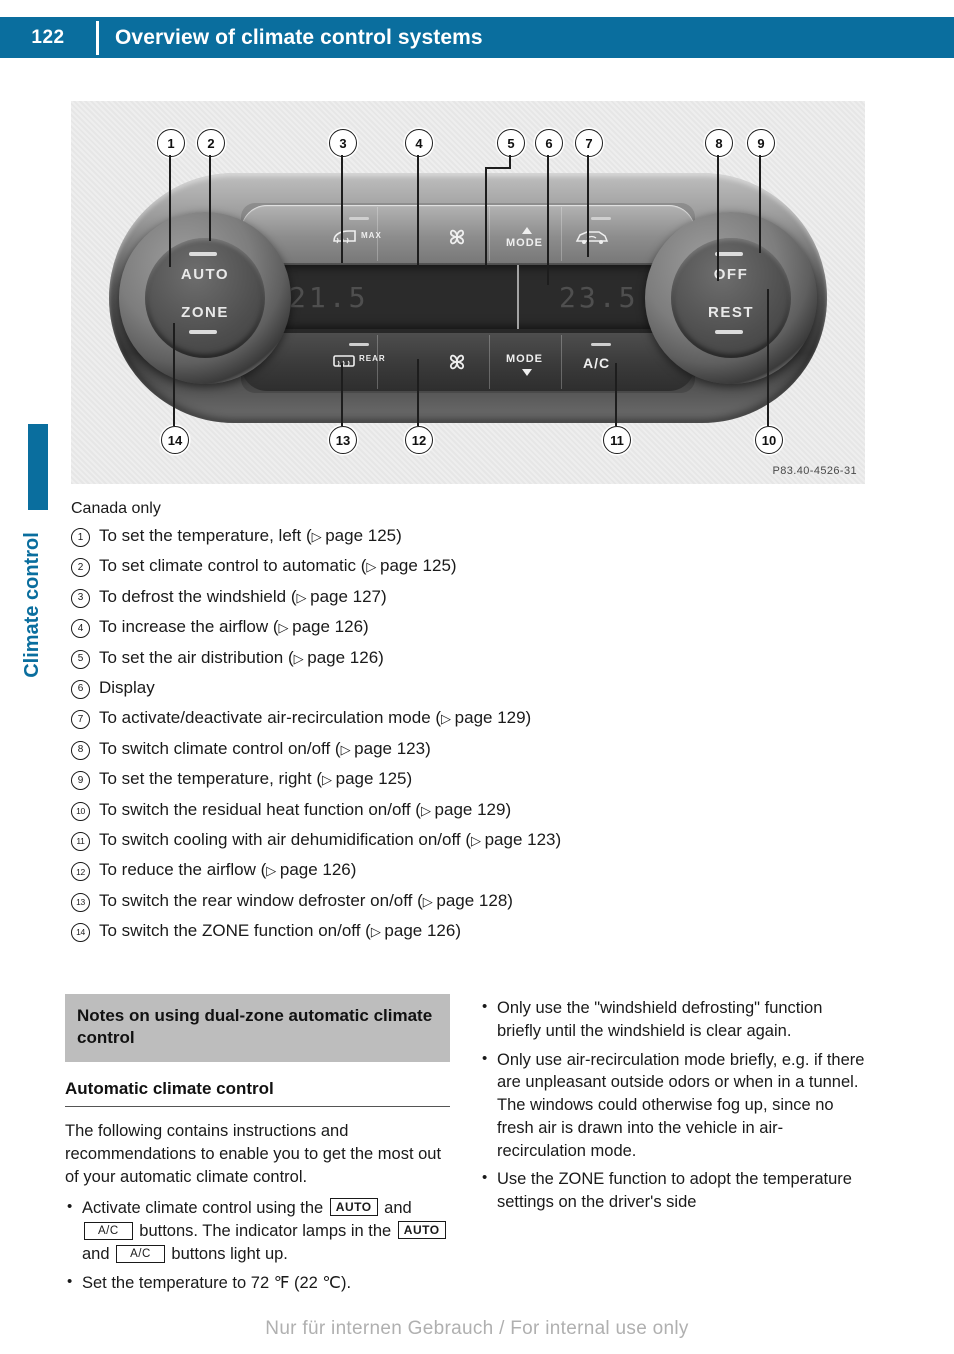 The height and width of the screenshot is (1354, 954). Describe the element at coordinates (353, 1207) in the screenshot. I see `auto-inline-button-1: AUTO` at that location.